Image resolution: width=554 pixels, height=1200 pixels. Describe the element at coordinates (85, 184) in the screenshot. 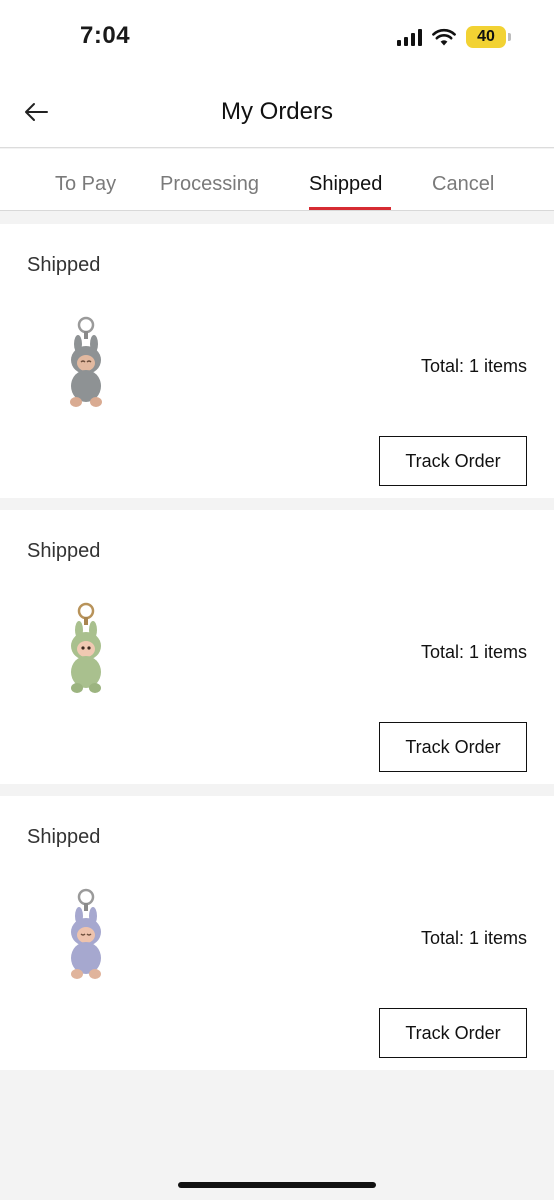

I see `tab-to-pay: To Pay` at that location.